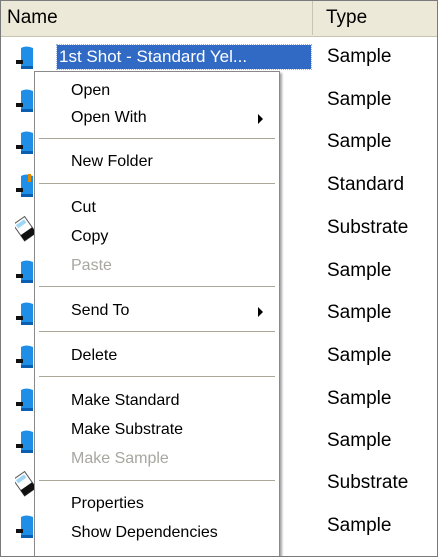 This screenshot has height=557, width=438. Describe the element at coordinates (157, 311) in the screenshot. I see `menu-item-send-to: Send To` at that location.